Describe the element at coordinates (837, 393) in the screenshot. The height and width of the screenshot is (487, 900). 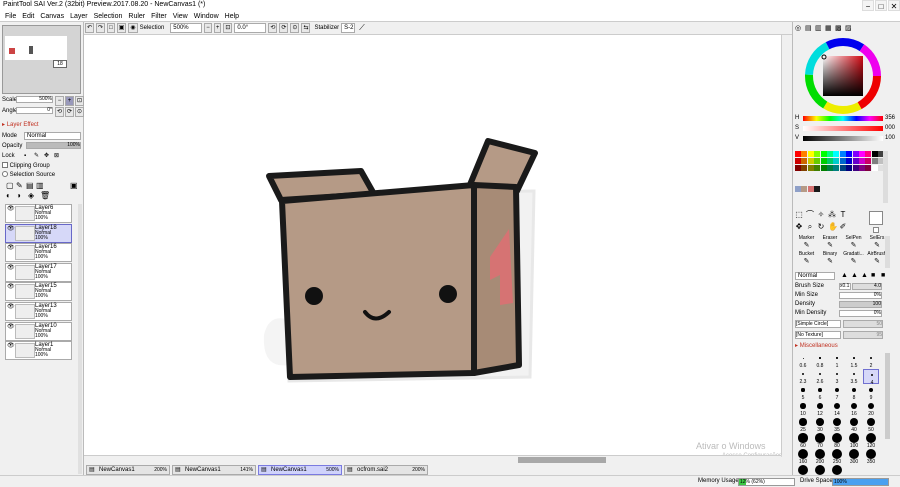
I see `brush-size-preset: 7` at that location.